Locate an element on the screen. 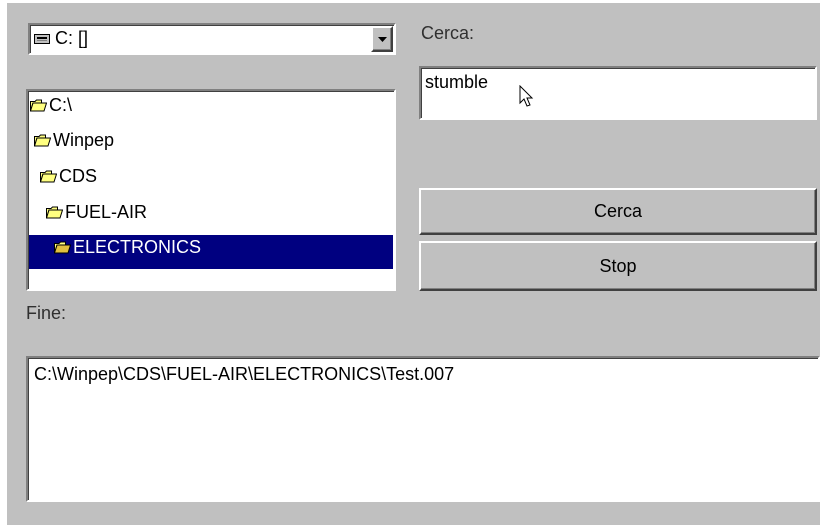 The image size is (820, 525). mouse-cursor-icon is located at coordinates (526, 96).